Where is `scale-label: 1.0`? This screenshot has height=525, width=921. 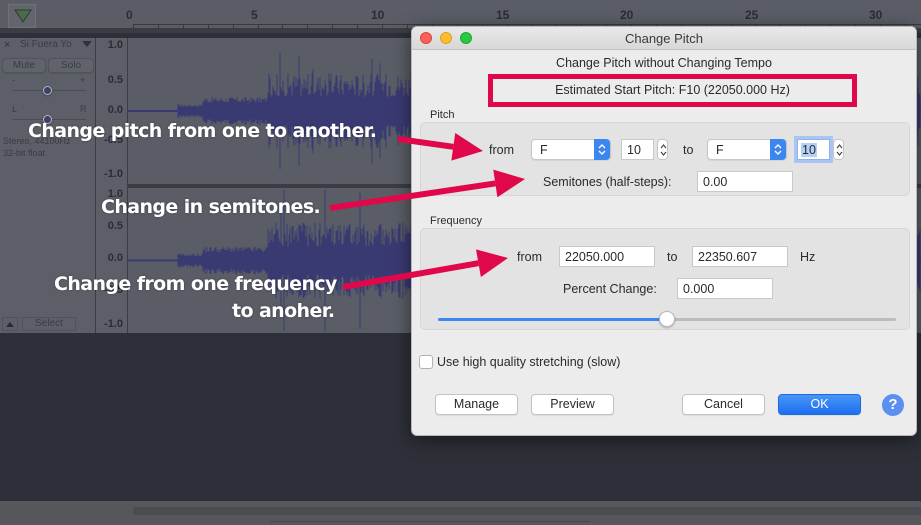 scale-label: 1.0 is located at coordinates (115, 45).